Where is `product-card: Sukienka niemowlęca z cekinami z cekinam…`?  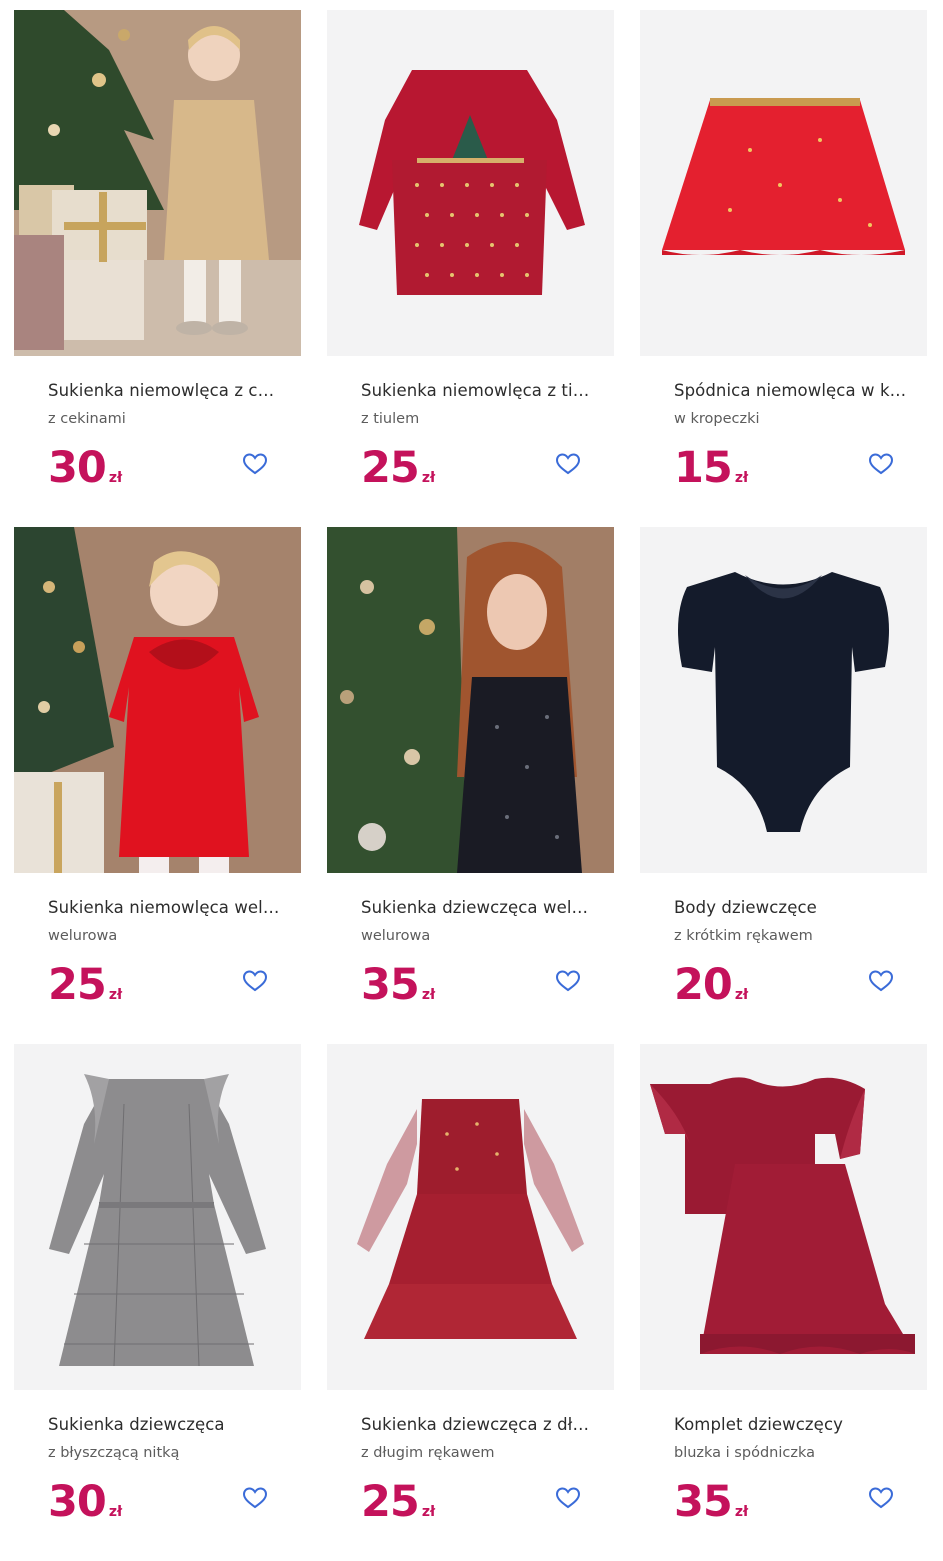 product-card: Sukienka niemowlęca z cekinami z cekinam… is located at coordinates (157, 268).